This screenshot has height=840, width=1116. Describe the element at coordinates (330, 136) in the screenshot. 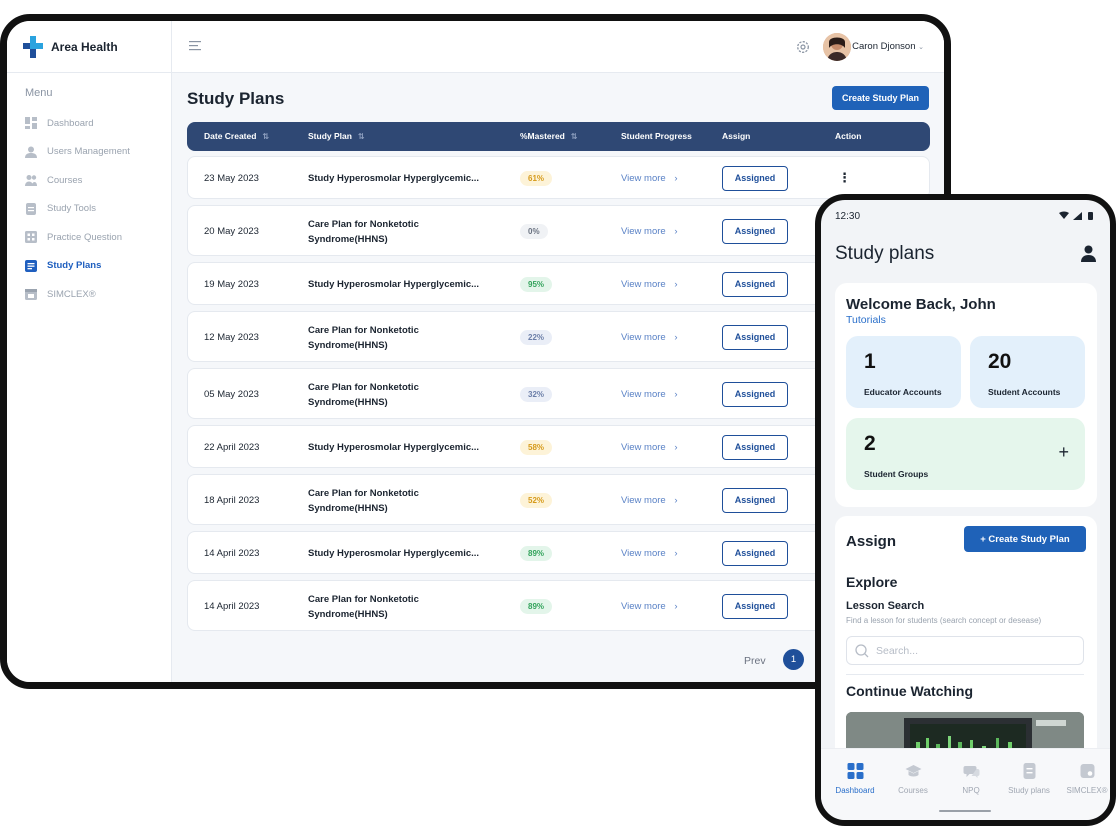

I see `column-label: Study Plan` at that location.